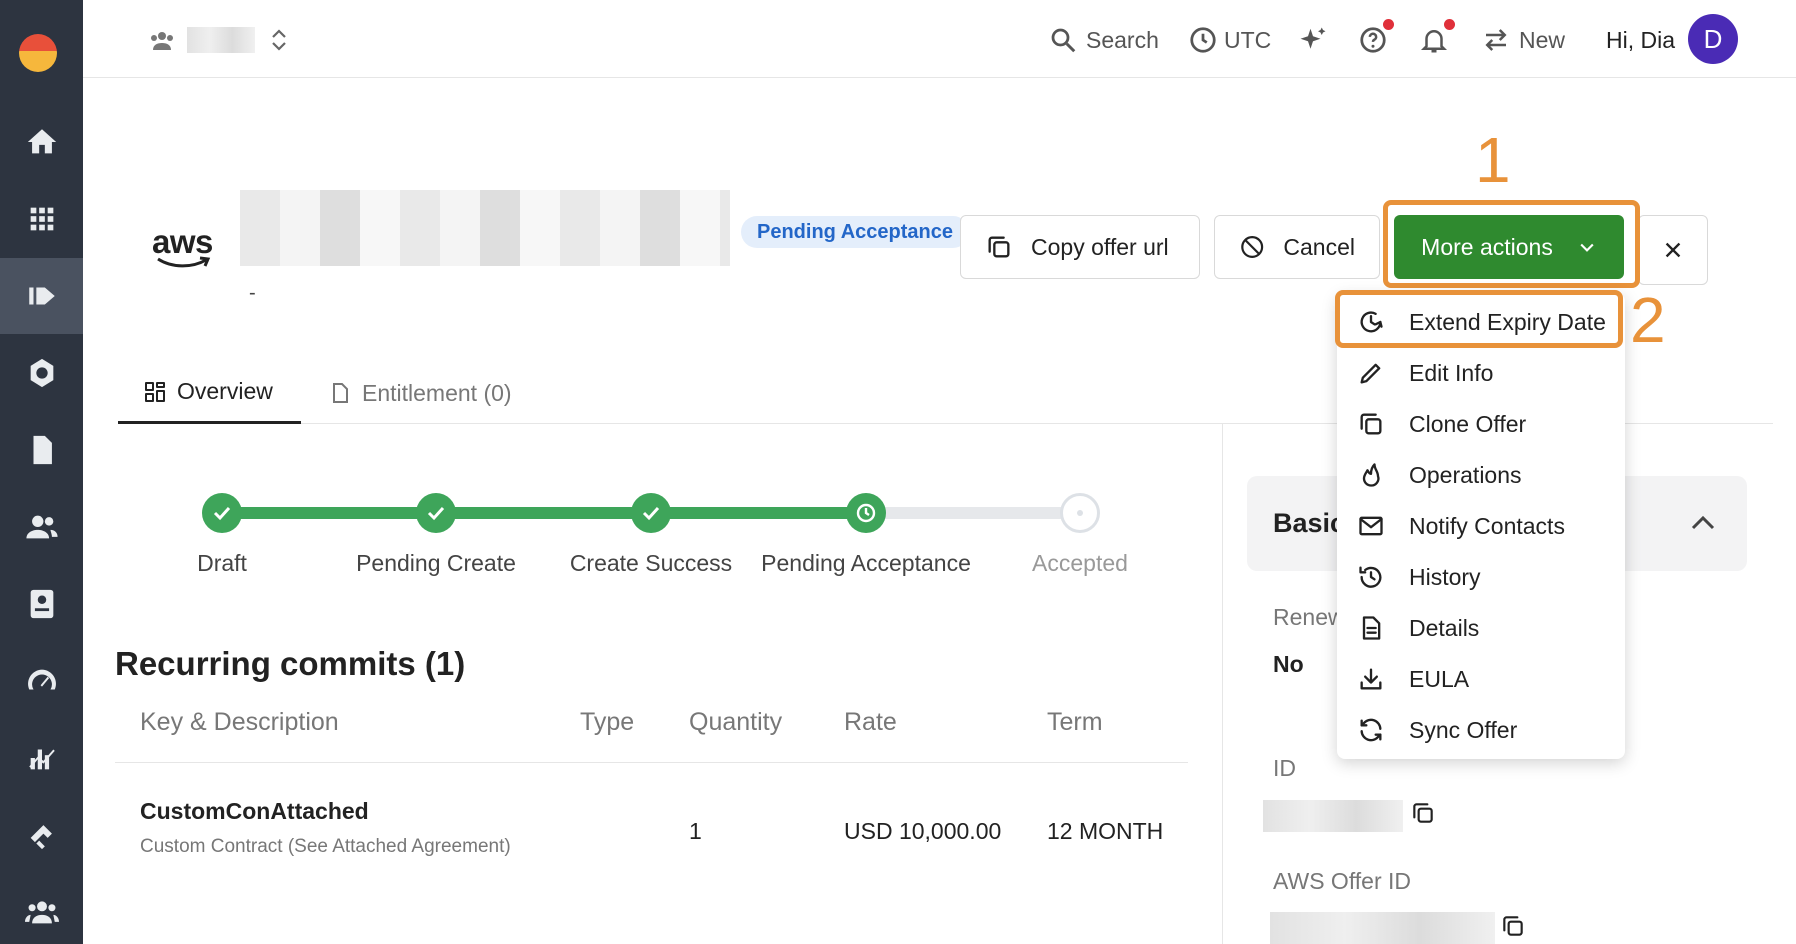 The image size is (1796, 944). I want to click on sidebar, so click(41, 472).